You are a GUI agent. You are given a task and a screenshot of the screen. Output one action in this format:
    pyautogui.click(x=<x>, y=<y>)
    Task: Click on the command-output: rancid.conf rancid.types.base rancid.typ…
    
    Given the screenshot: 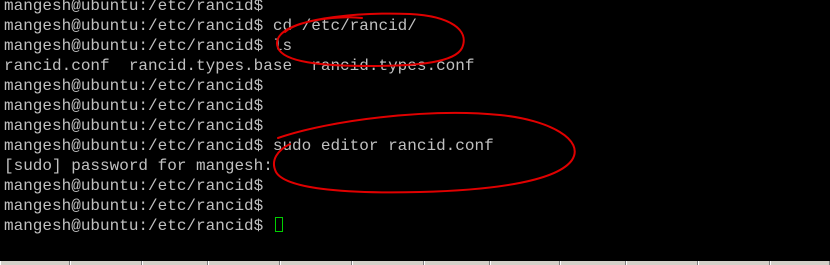 What is the action you would take?
    pyautogui.click(x=239, y=66)
    